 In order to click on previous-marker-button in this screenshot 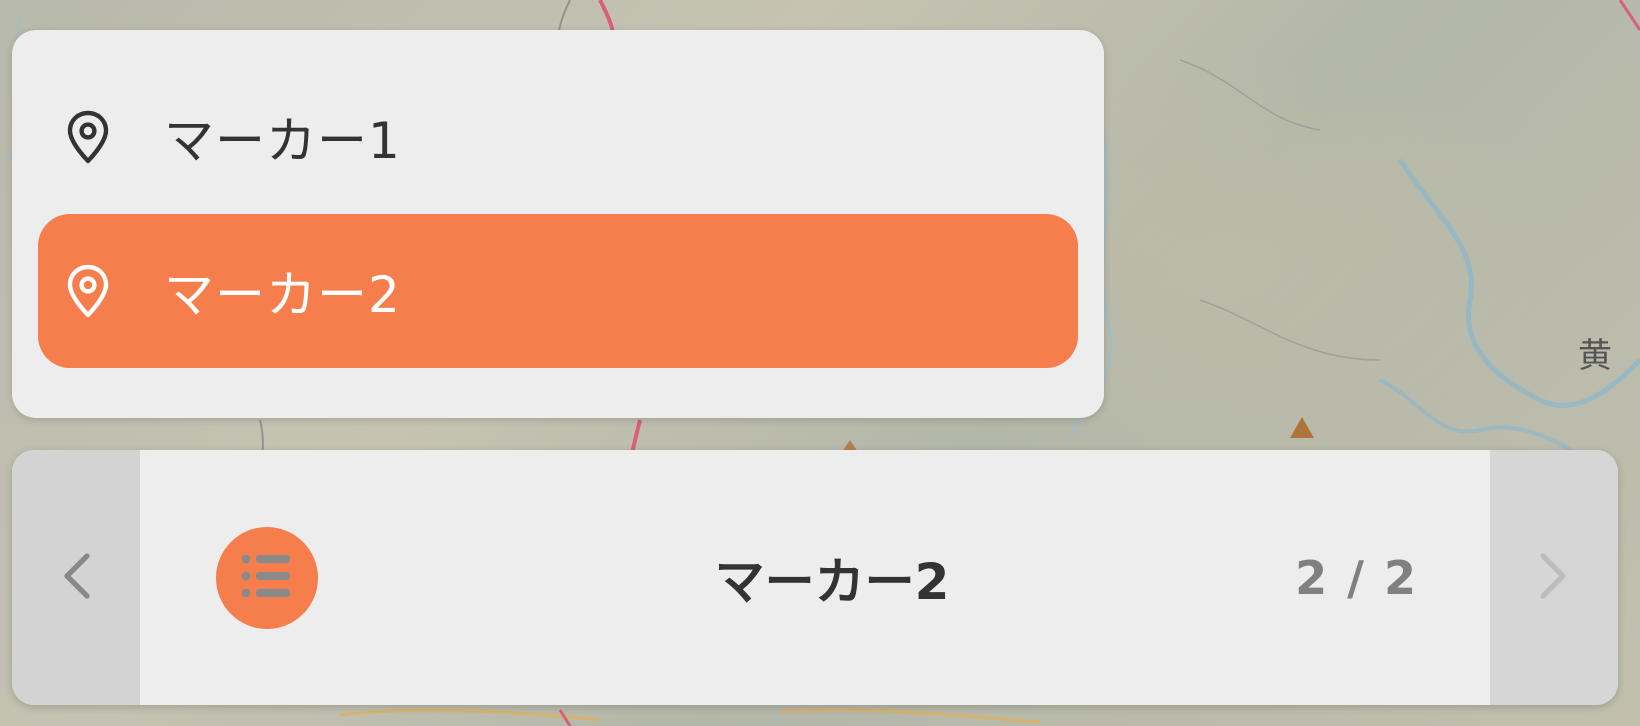, I will do `click(76, 577)`.